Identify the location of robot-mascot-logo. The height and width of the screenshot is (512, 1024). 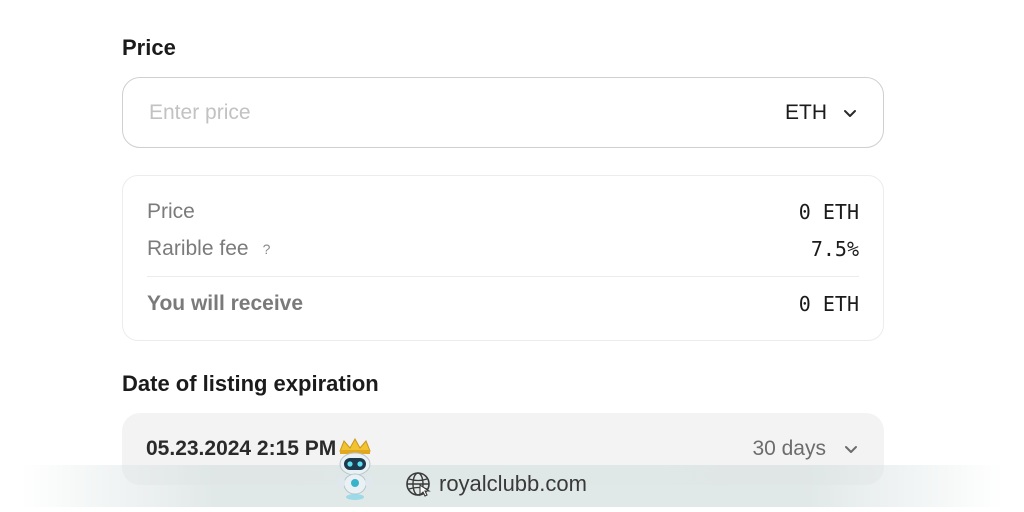
(355, 468).